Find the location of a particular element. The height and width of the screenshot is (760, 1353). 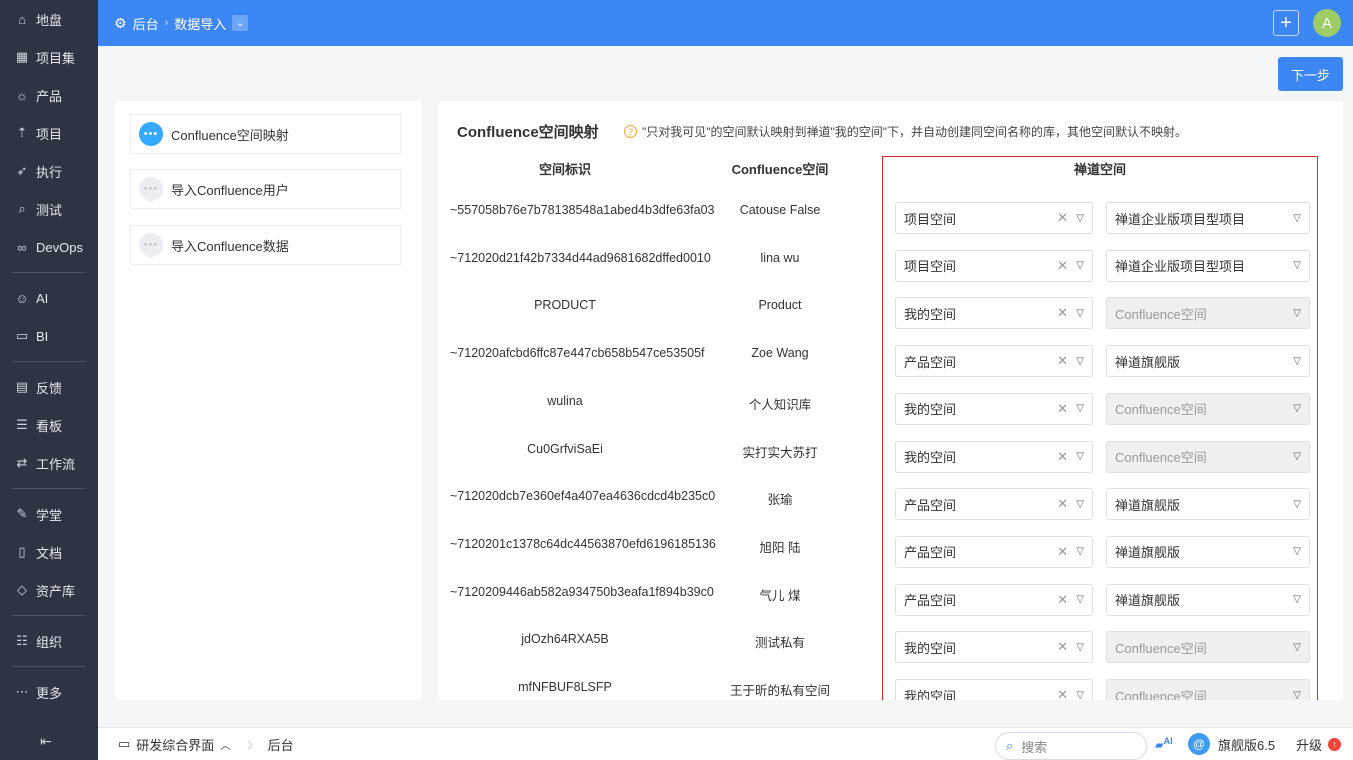

sidebar-item-7: ☺ AI is located at coordinates (49, 298).